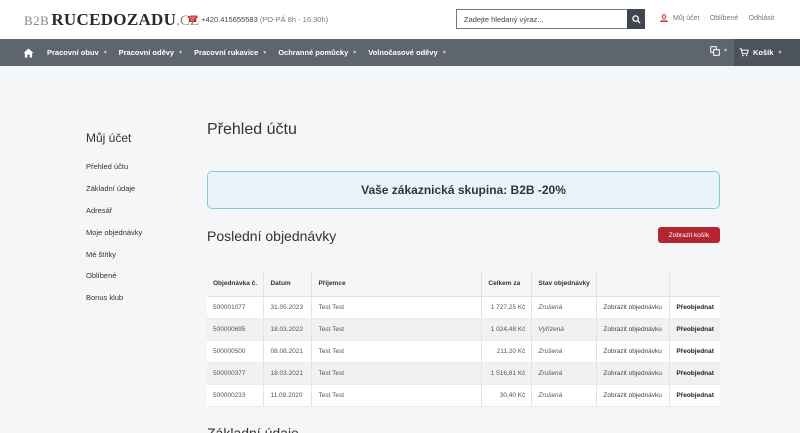 The height and width of the screenshot is (433, 800). I want to click on sidebar-item-my-orders: Moje objednávky, so click(114, 232).